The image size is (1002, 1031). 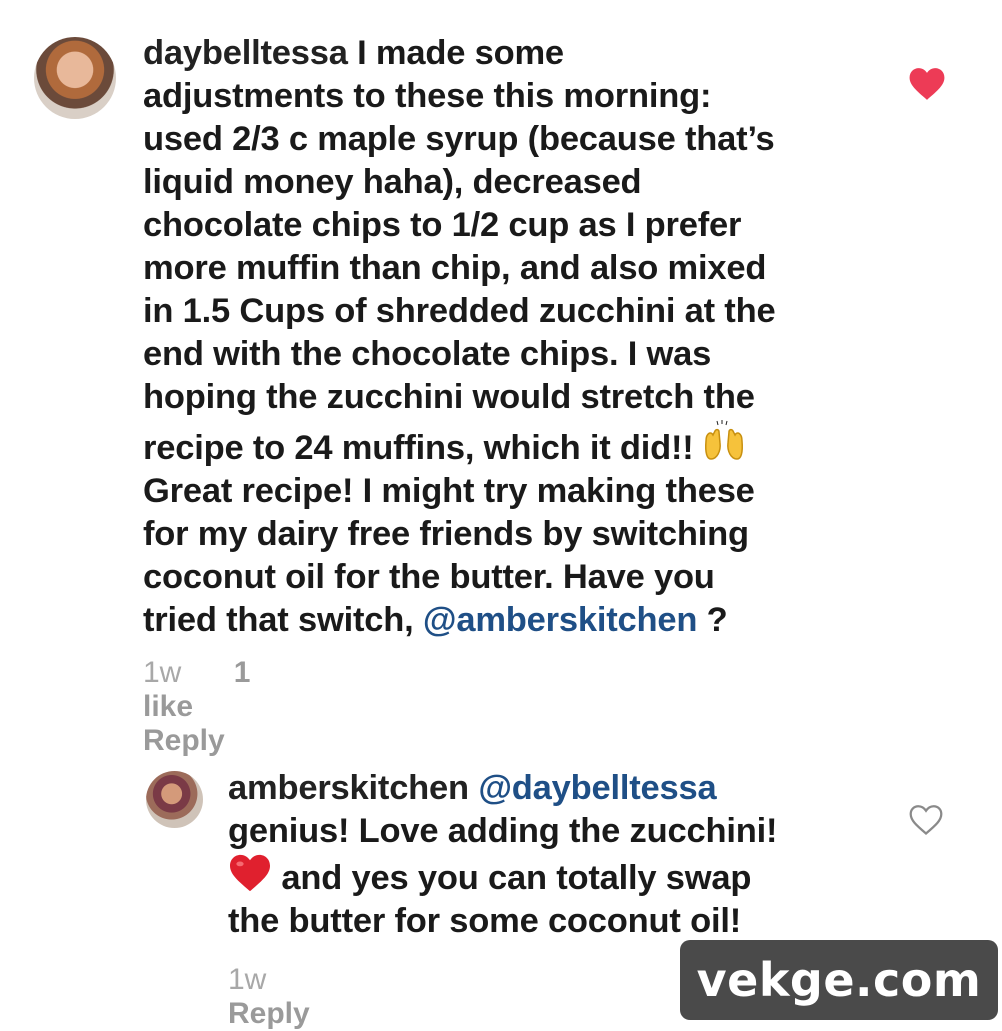 What do you see at coordinates (206, 707) in the screenshot?
I see `comment-meta: 1w 1 like Reply` at bounding box center [206, 707].